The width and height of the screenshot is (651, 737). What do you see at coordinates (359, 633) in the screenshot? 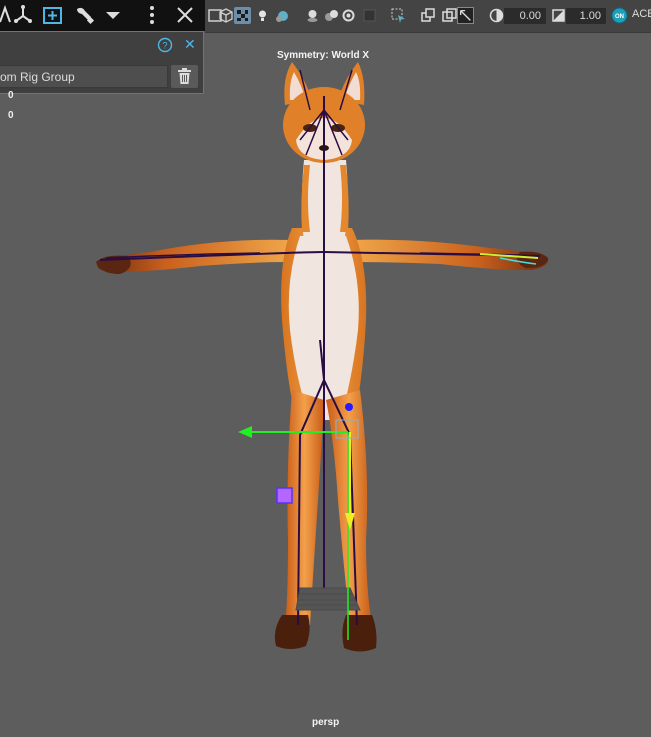
I see `right-foot` at bounding box center [359, 633].